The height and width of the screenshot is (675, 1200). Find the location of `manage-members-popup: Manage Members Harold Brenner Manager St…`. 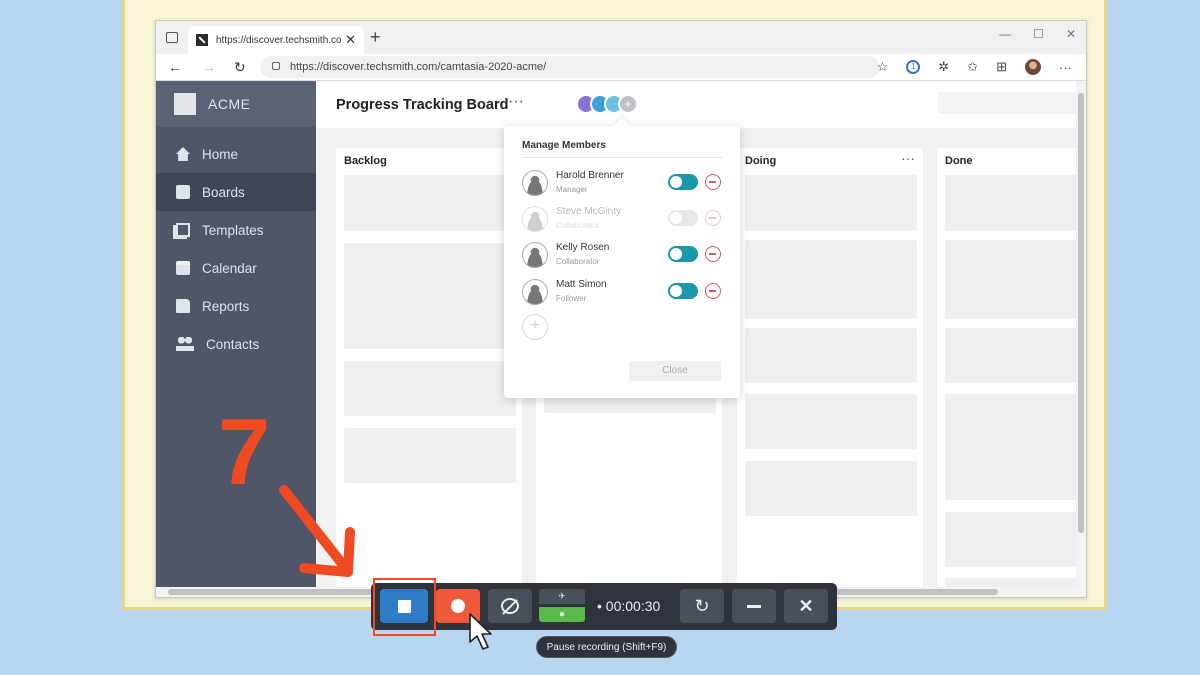

manage-members-popup: Manage Members Harold Brenner Manager St… is located at coordinates (622, 257).